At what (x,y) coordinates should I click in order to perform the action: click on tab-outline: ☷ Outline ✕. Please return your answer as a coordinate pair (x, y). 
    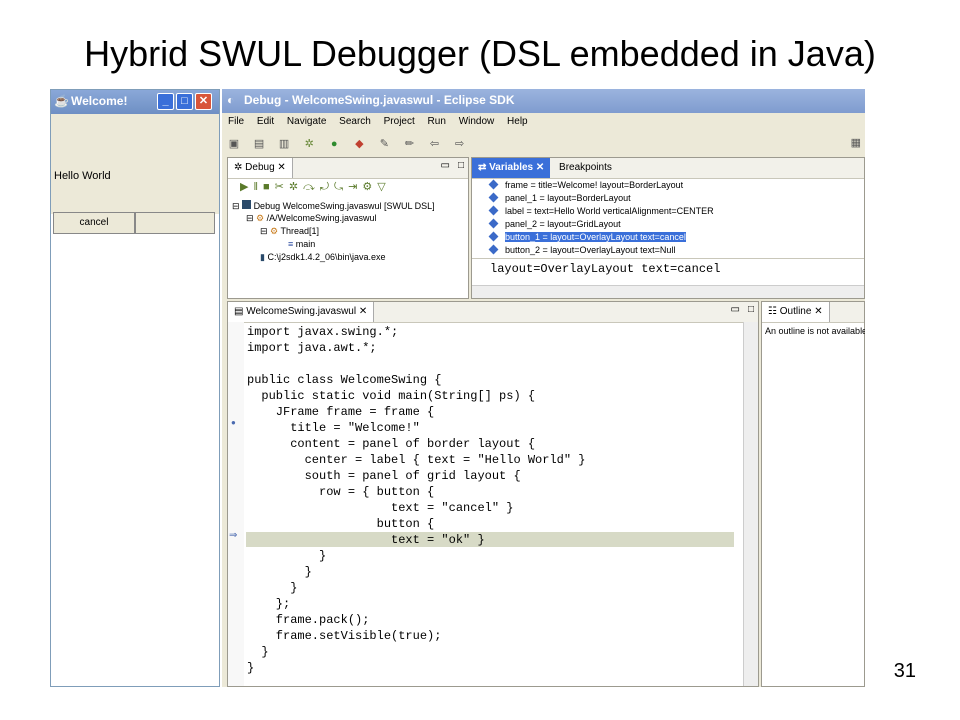
    Looking at the image, I should click on (796, 312).